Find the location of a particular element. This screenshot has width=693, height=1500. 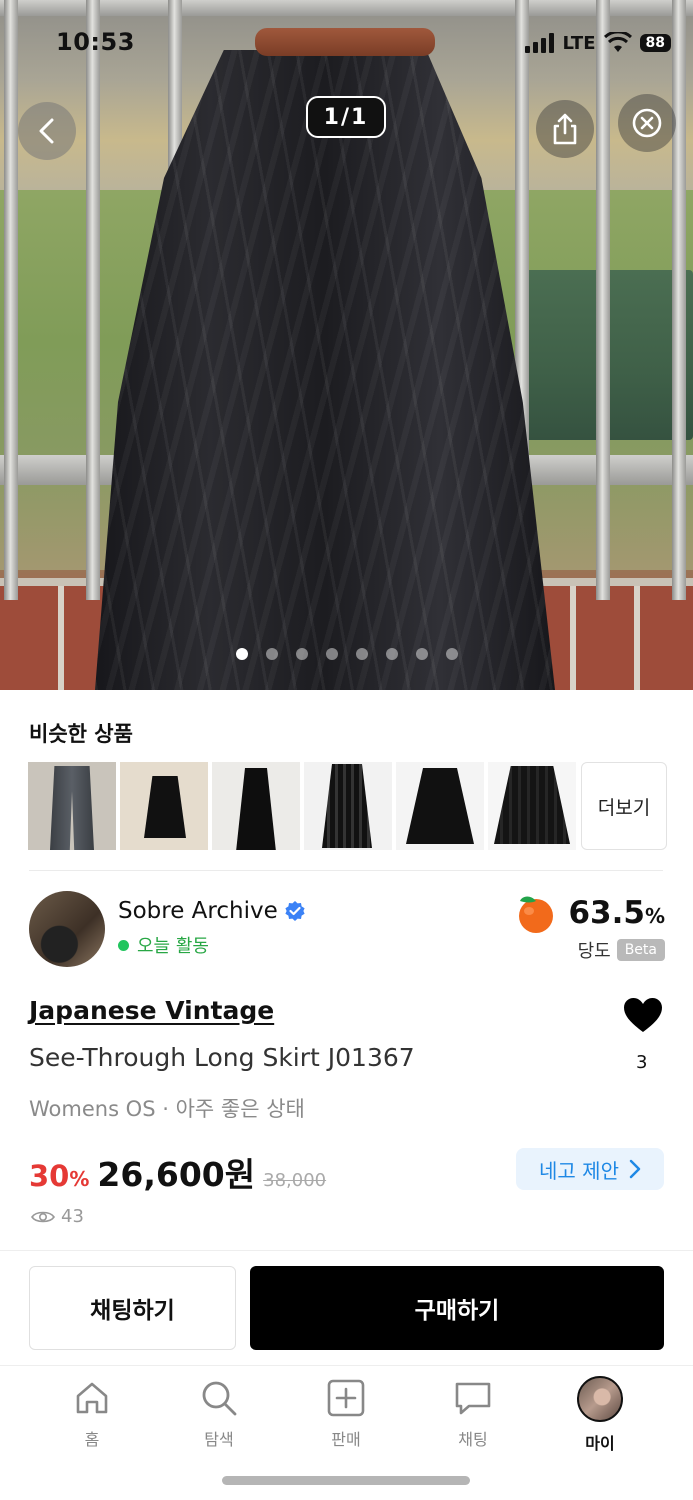

price-row: 30% 26,600원 38,000 is located at coordinates (177, 1172).